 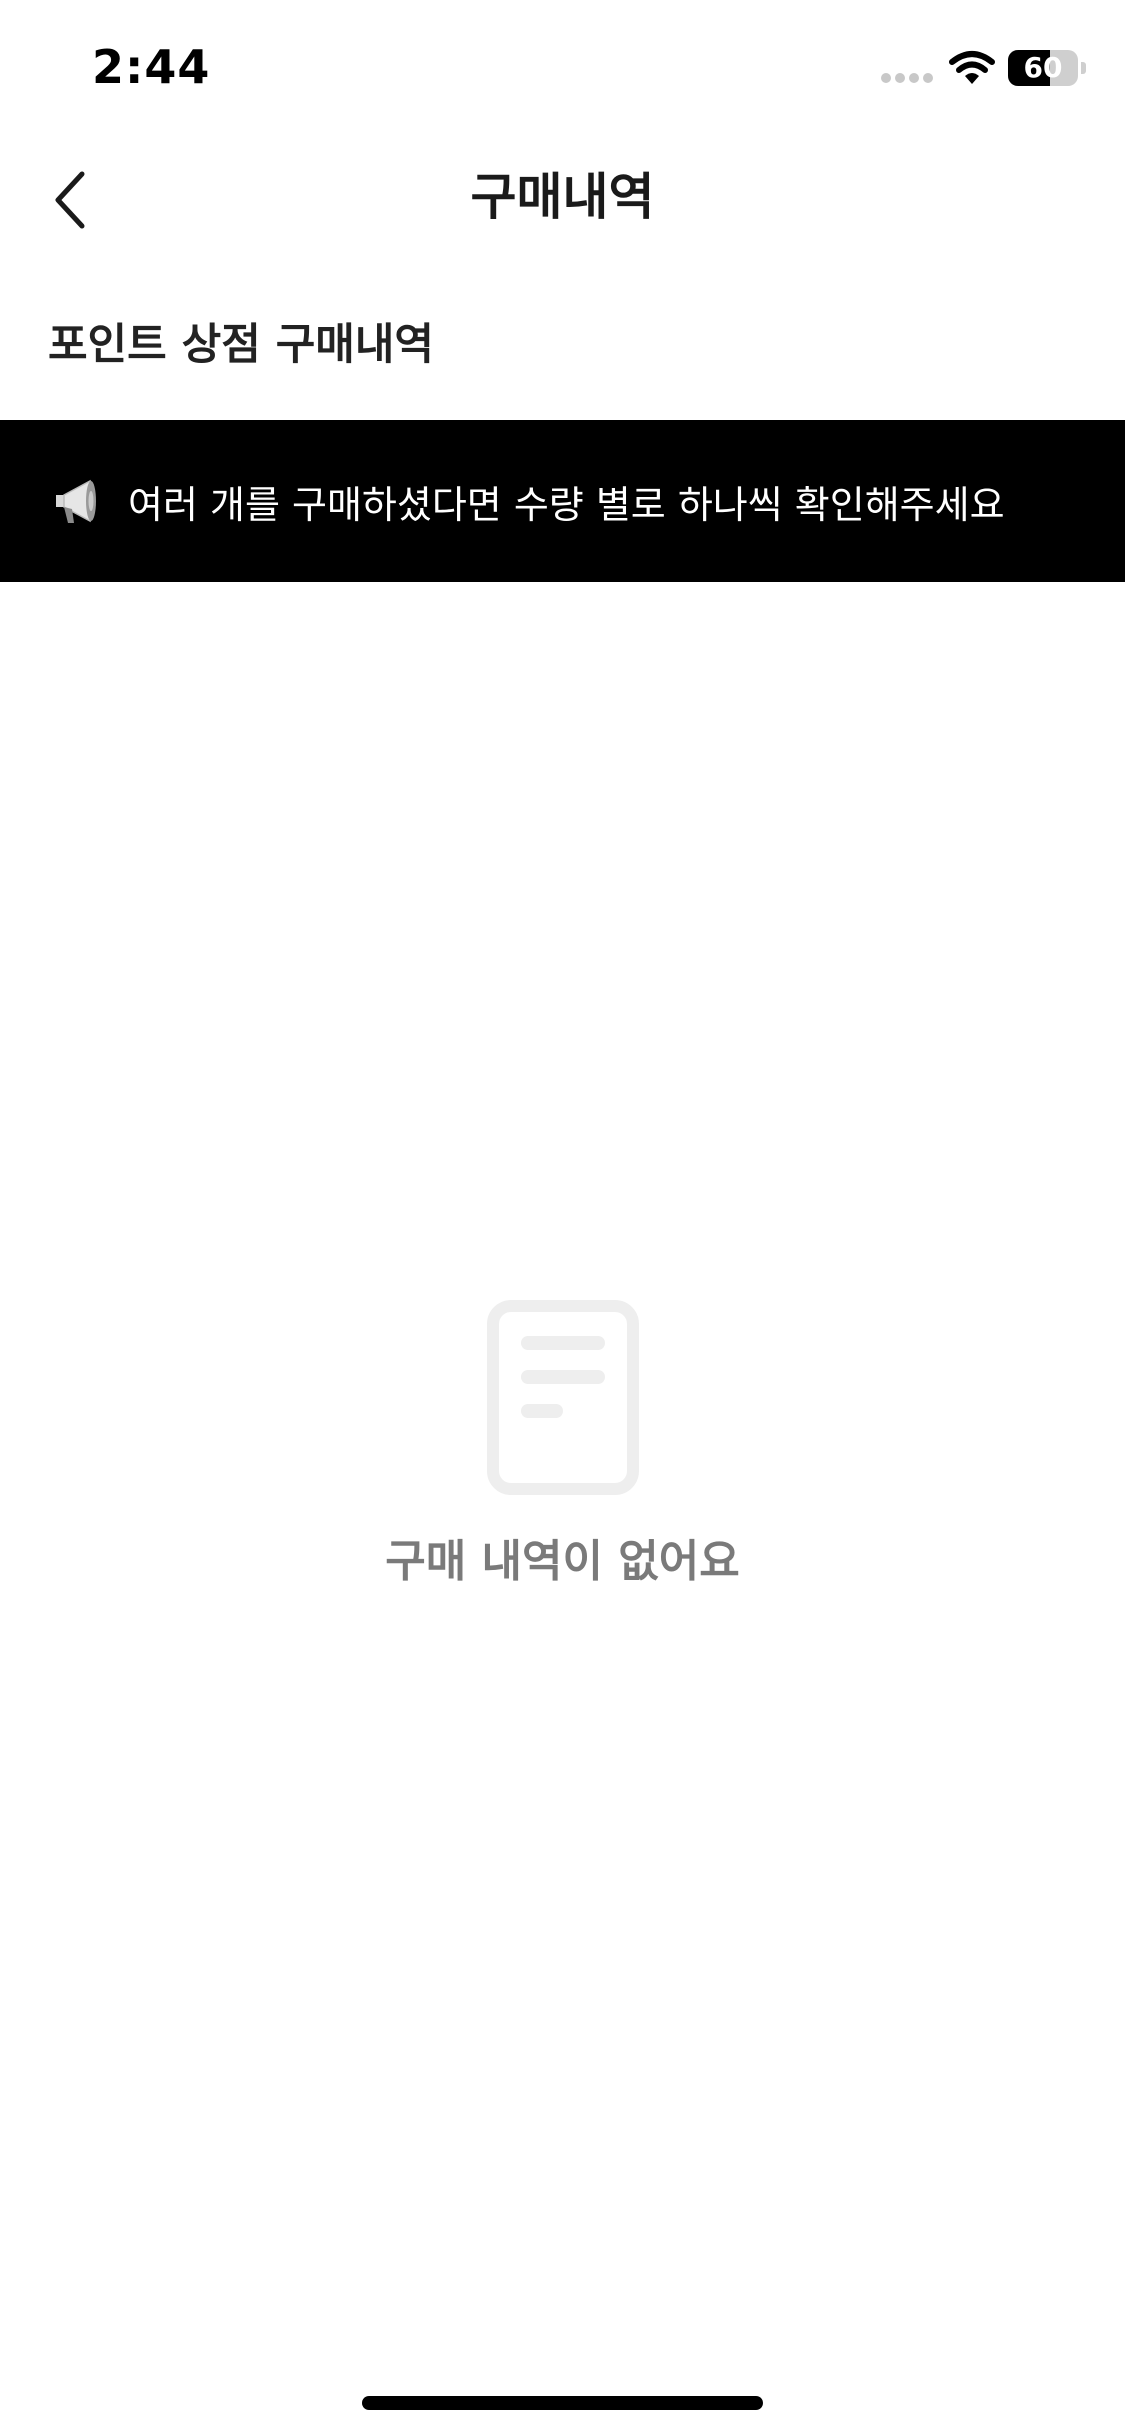 I want to click on chevron-left-icon, so click(x=70, y=200).